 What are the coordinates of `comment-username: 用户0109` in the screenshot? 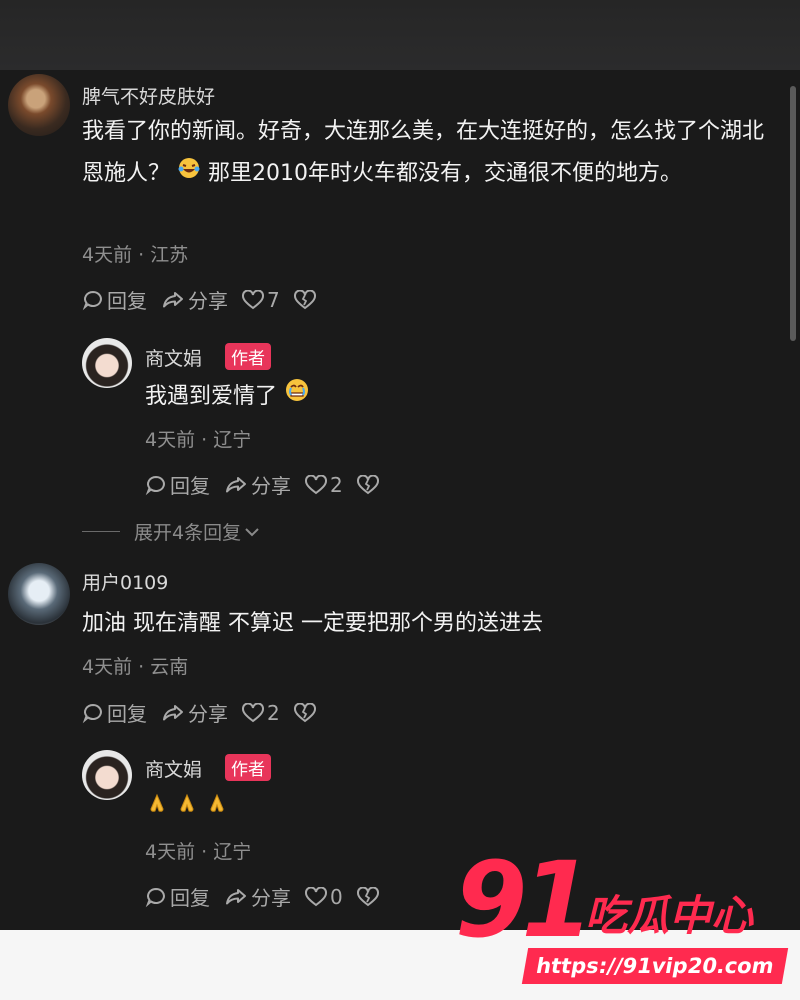 It's located at (125, 581).